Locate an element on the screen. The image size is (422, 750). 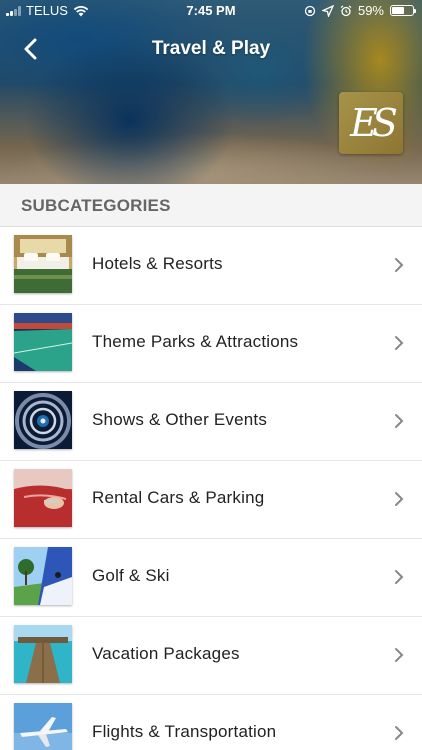
brand-logo: ES is located at coordinates (371, 123).